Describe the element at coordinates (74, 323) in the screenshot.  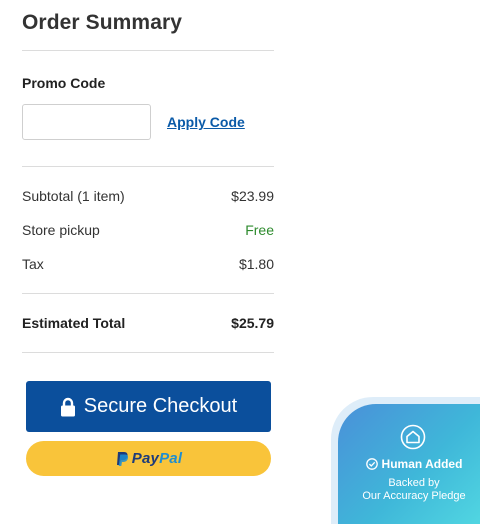
I see `estimated-total-label: Estimated Total` at that location.